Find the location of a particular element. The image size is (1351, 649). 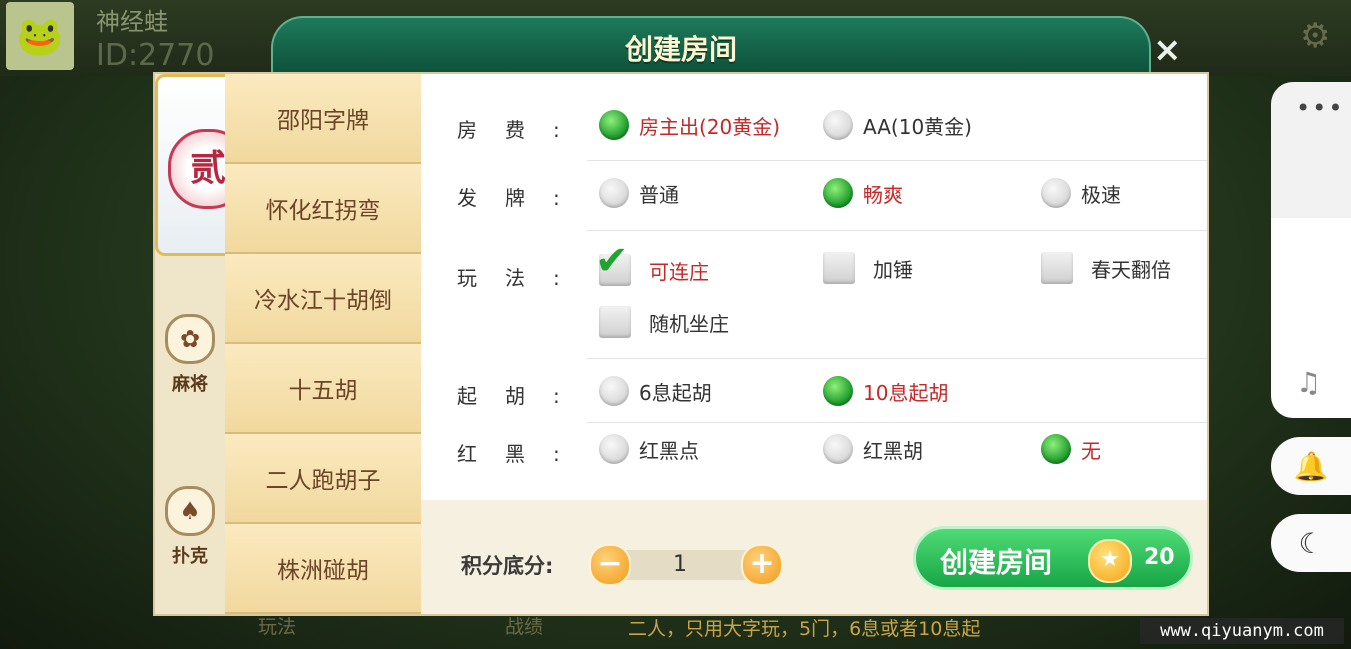

more-icon: ••• is located at coordinates (1320, 108).